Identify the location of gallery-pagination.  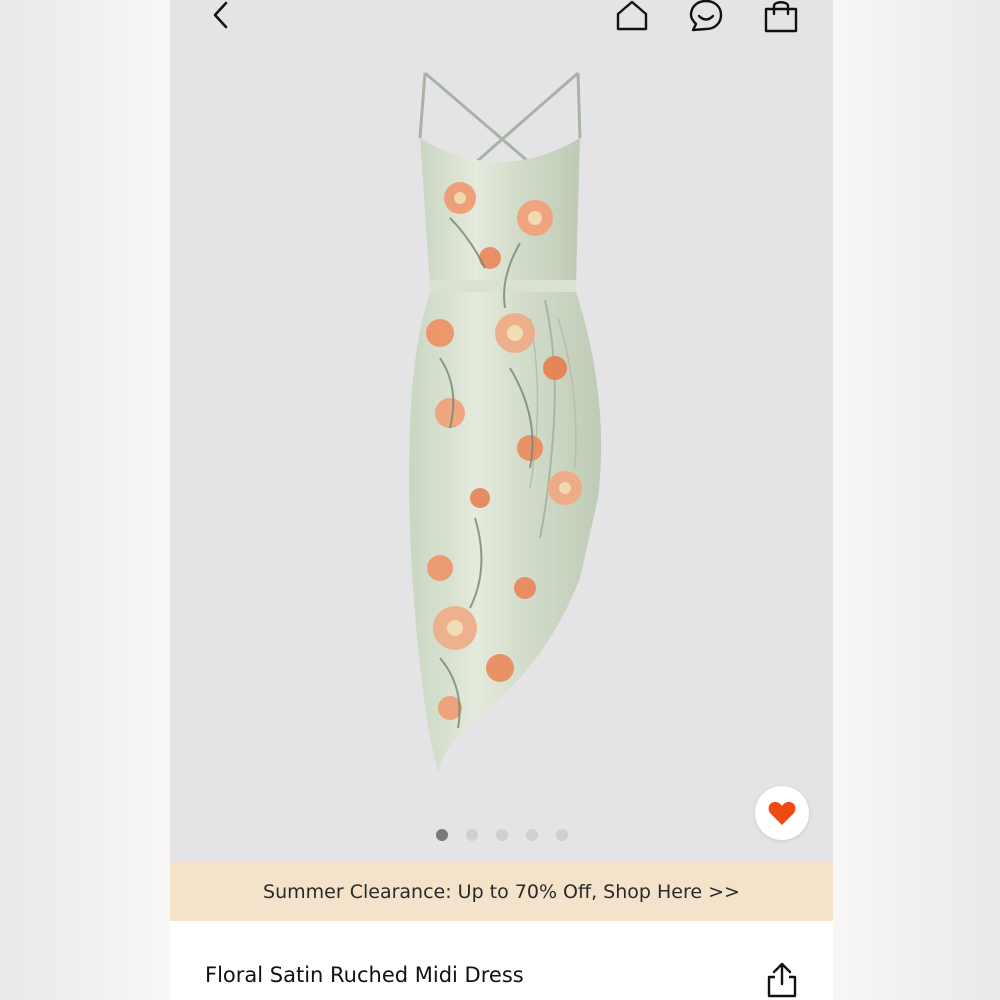
(501, 835).